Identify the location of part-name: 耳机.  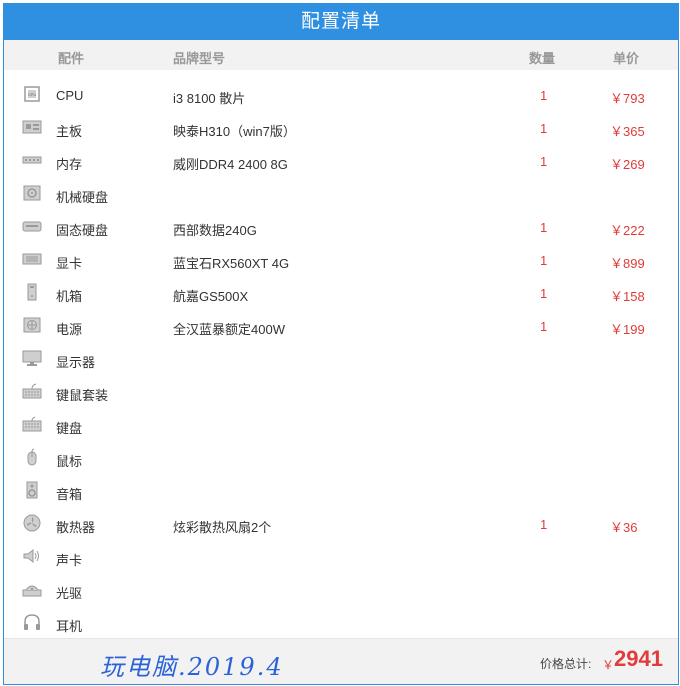
(69, 626).